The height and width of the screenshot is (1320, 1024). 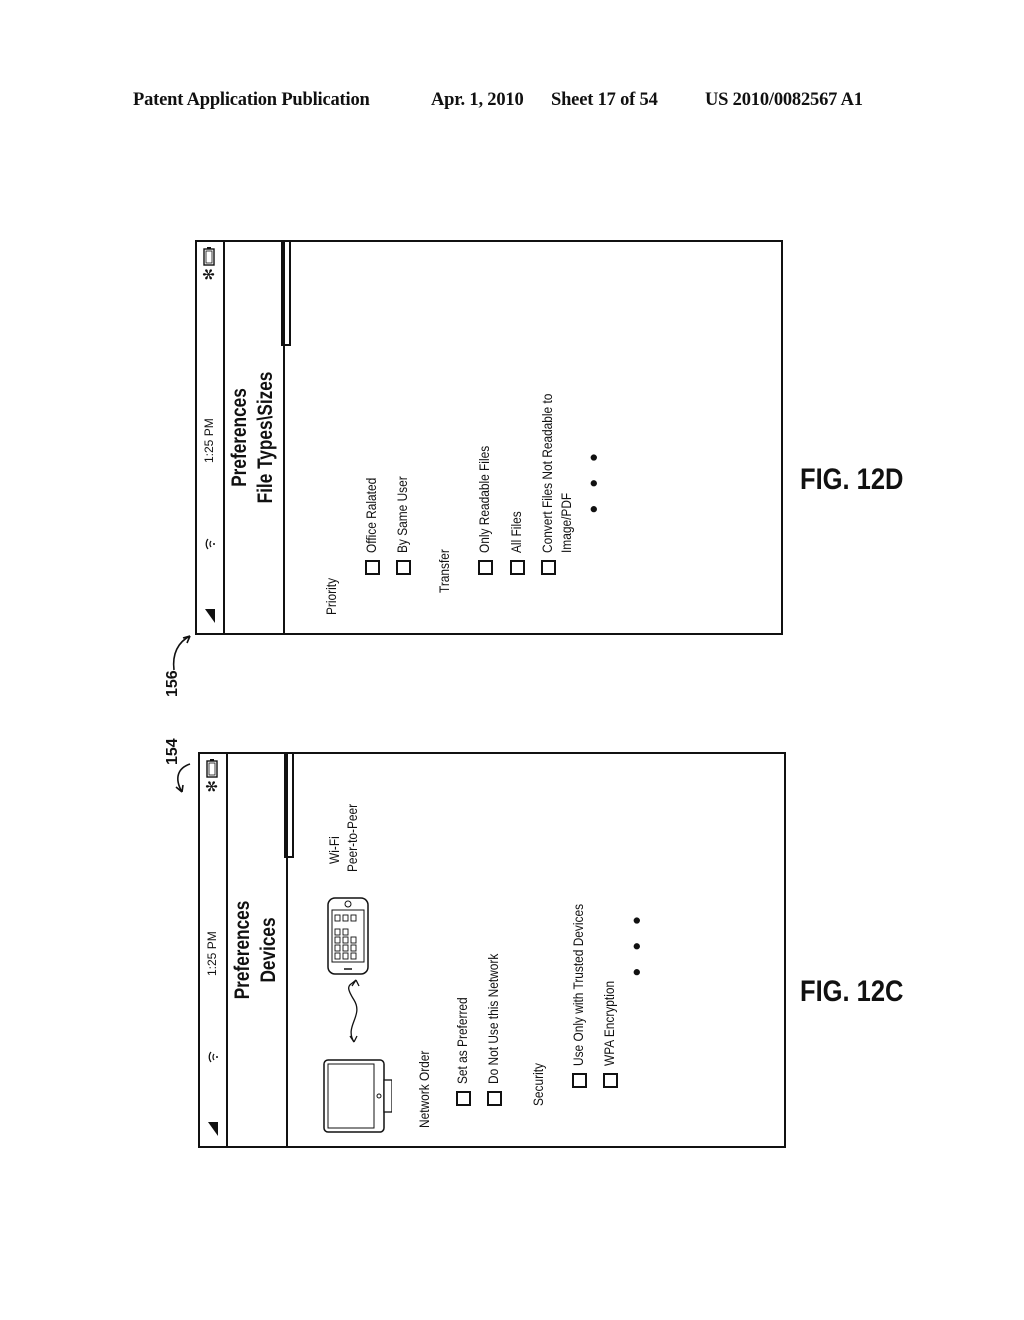 I want to click on publication-label: Patent Application Publication, so click(x=251, y=100).